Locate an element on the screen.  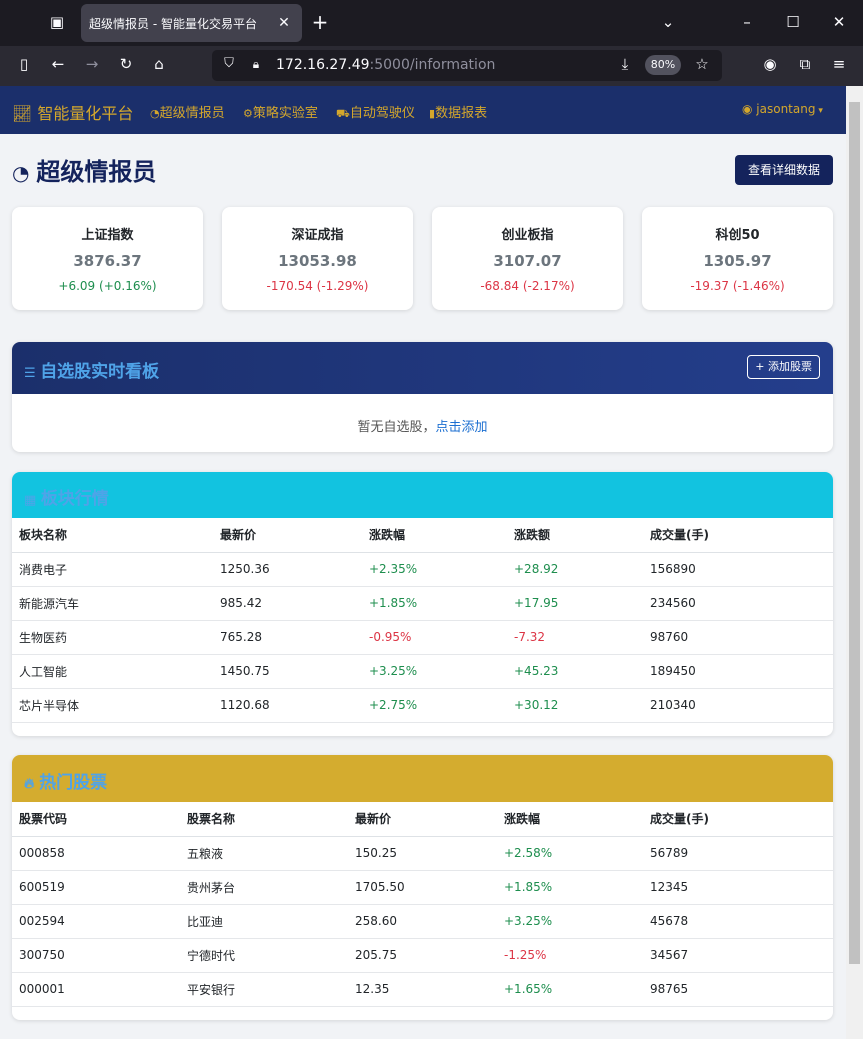
scrollbar-thumb is located at coordinates (854, 533).